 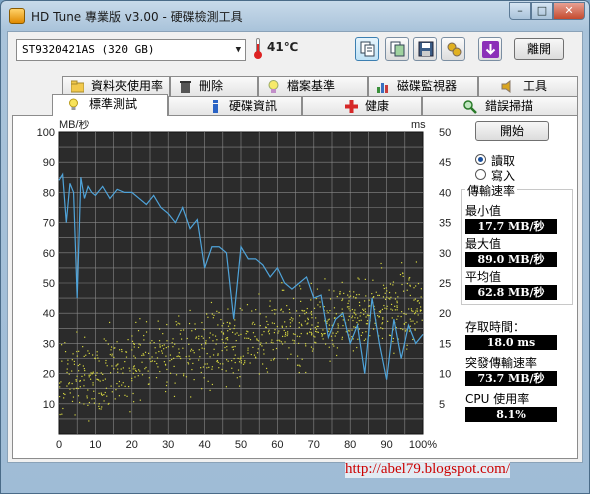 I want to click on tab-error-scan: 錯誤掃描, so click(x=500, y=106).